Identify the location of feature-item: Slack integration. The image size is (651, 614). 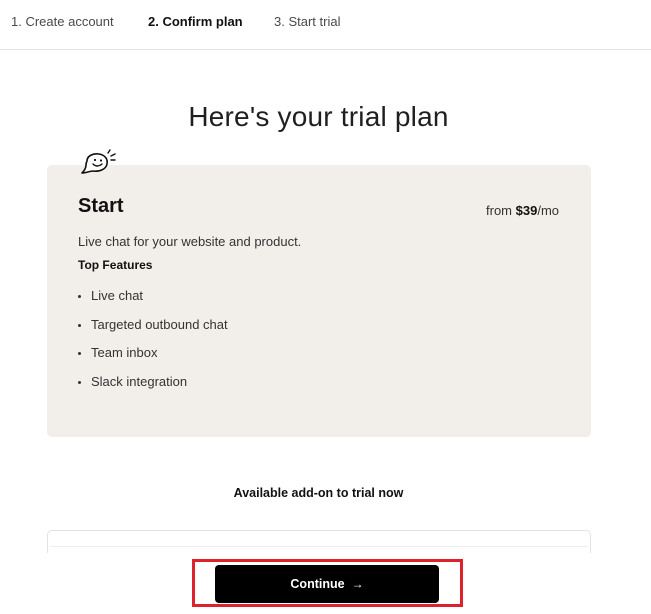
(153, 388).